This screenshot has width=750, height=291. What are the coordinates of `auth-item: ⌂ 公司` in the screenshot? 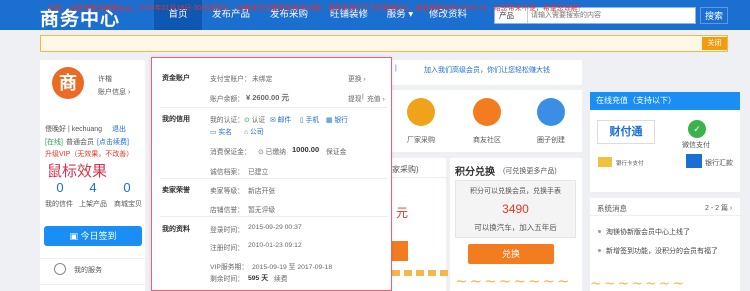 It's located at (254, 131).